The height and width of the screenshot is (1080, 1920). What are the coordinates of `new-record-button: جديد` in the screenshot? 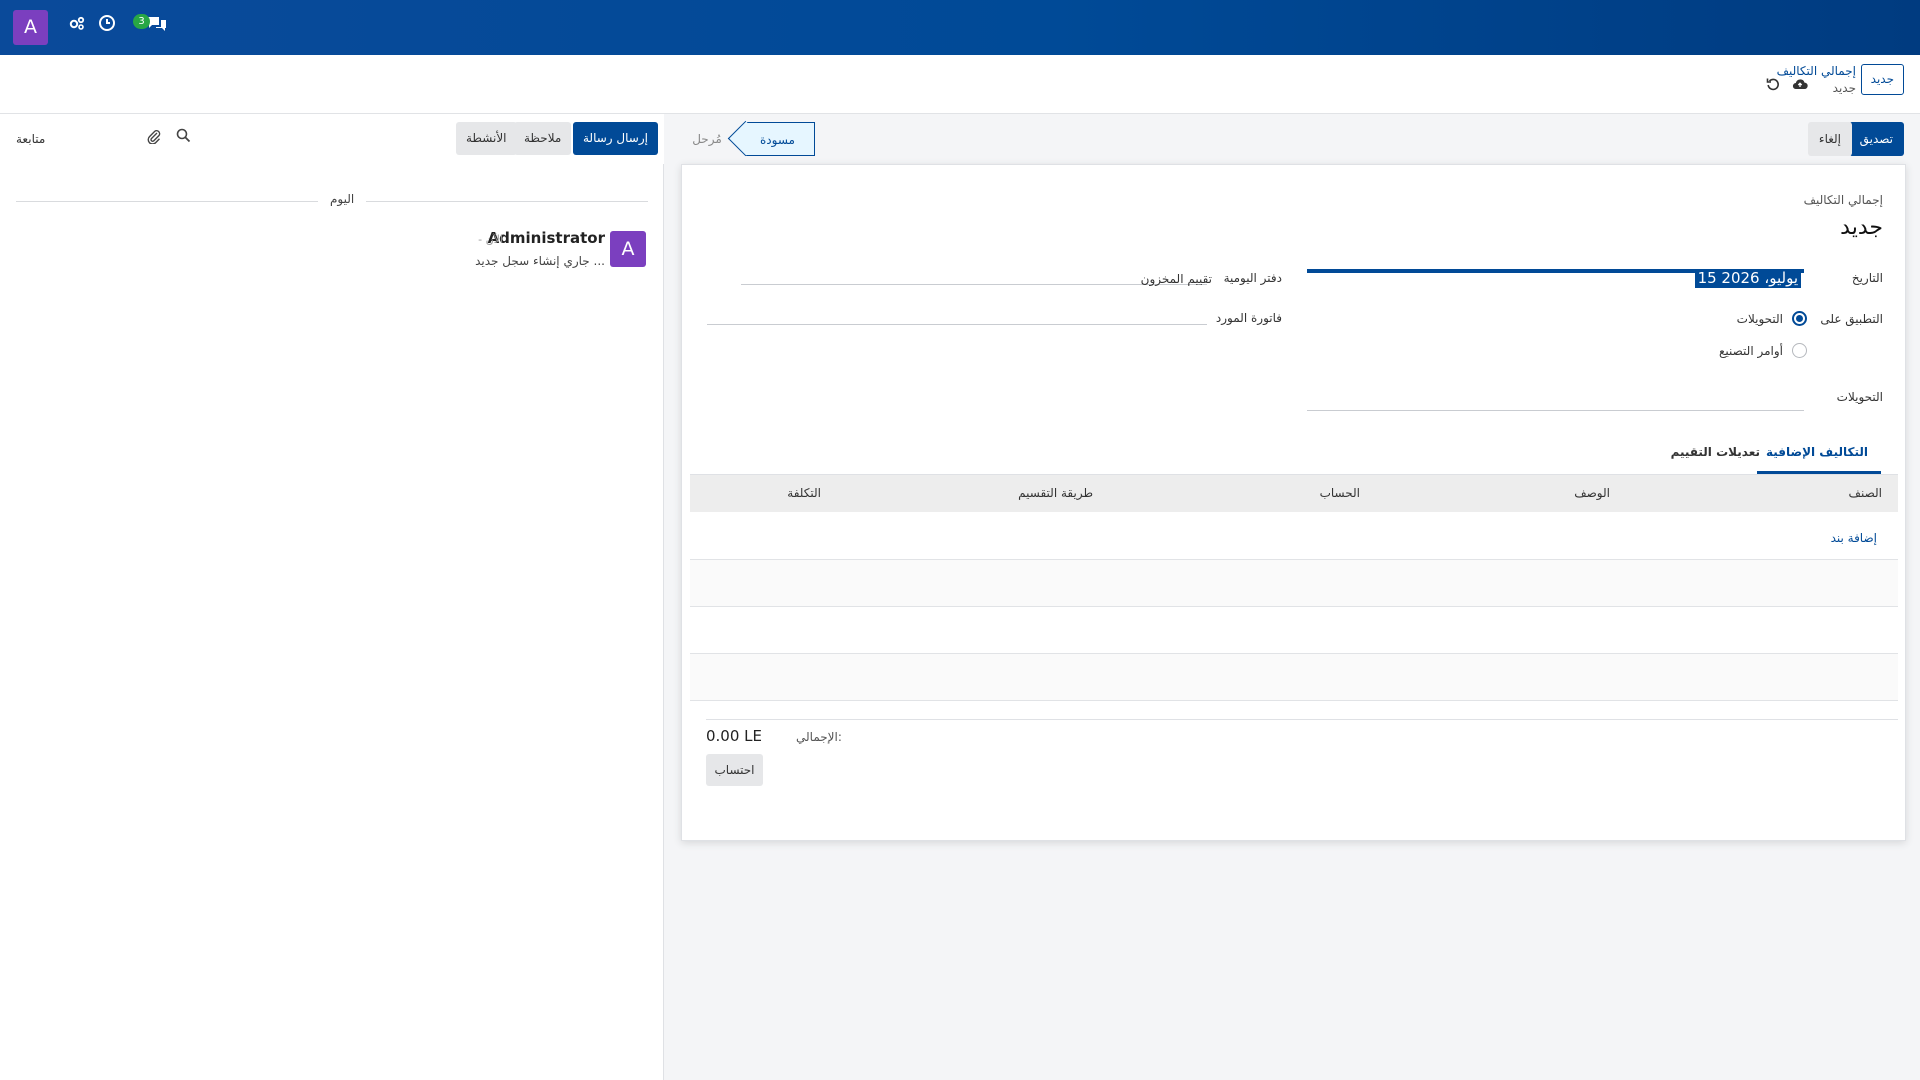 It's located at (1882, 79).